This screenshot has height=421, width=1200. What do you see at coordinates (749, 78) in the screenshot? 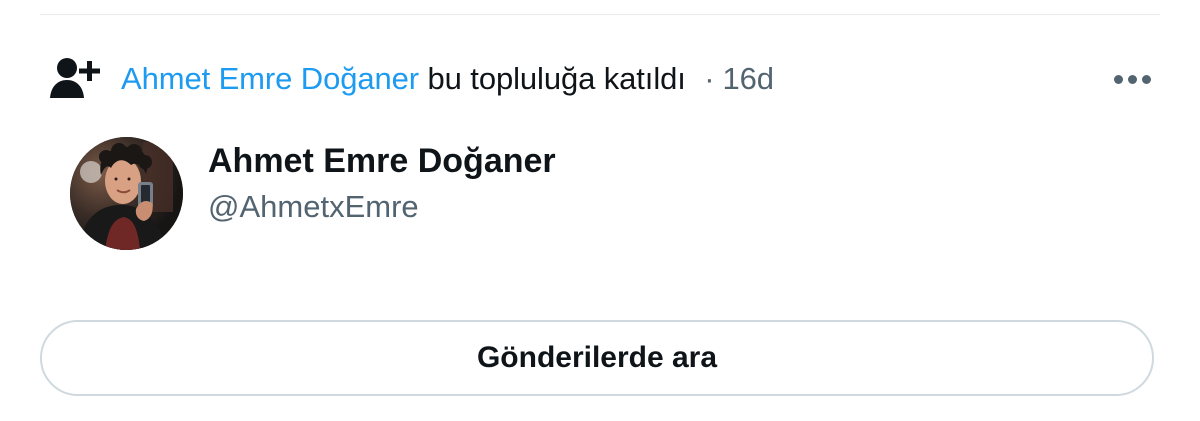
I see `activity-time: 16d` at bounding box center [749, 78].